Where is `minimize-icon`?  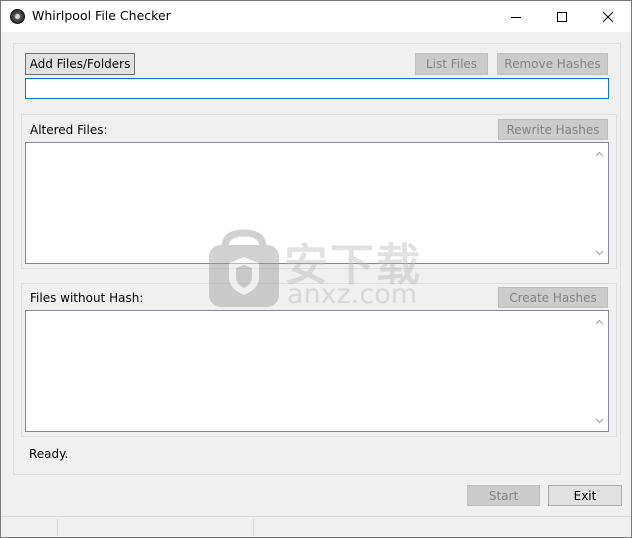
minimize-icon is located at coordinates (516, 17).